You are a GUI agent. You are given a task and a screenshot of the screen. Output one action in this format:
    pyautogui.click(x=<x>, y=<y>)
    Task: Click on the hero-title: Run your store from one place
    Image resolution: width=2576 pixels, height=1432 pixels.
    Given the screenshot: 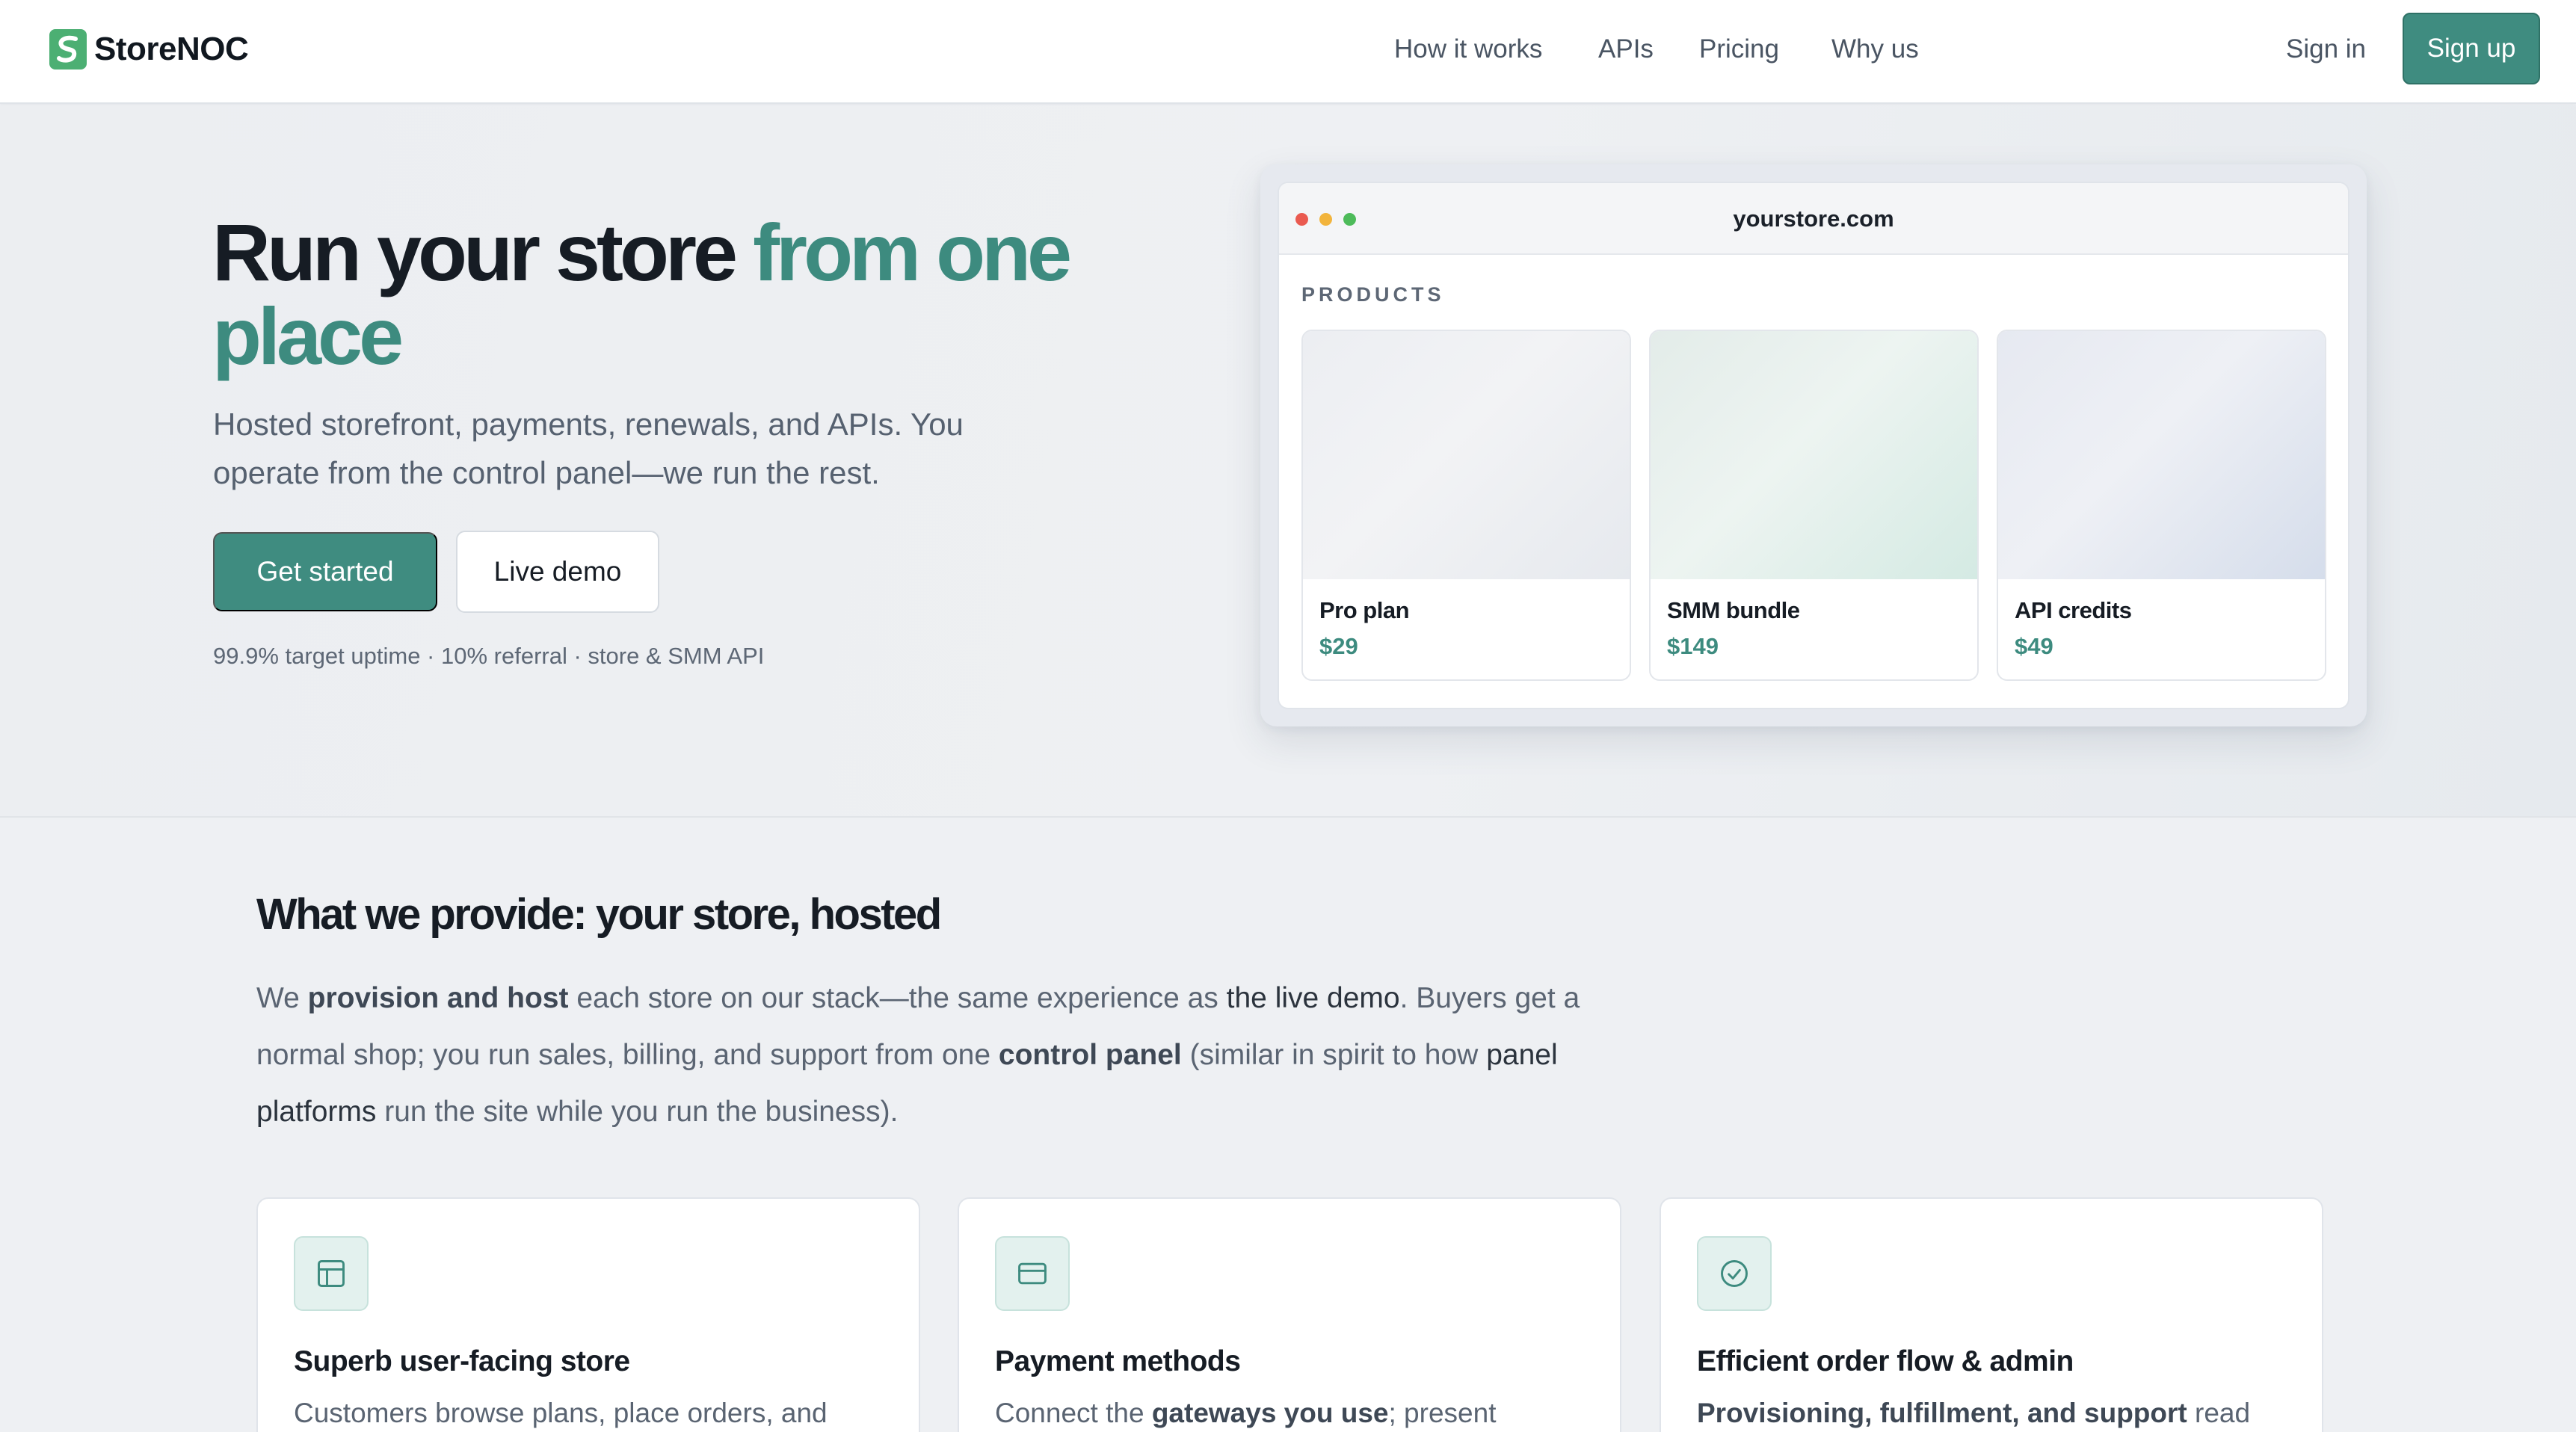 What is the action you would take?
    pyautogui.click(x=672, y=294)
    